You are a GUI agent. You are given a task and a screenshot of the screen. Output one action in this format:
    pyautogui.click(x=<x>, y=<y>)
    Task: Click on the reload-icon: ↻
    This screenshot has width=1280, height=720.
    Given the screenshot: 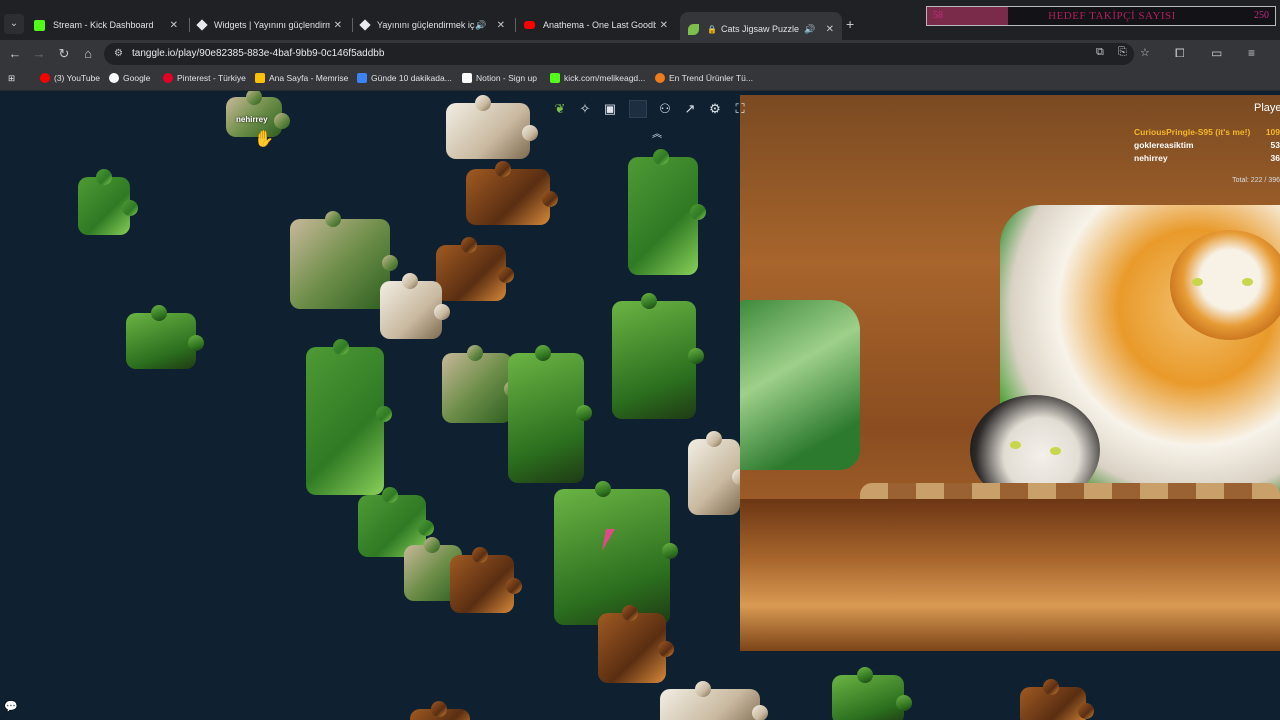 What is the action you would take?
    pyautogui.click(x=64, y=54)
    